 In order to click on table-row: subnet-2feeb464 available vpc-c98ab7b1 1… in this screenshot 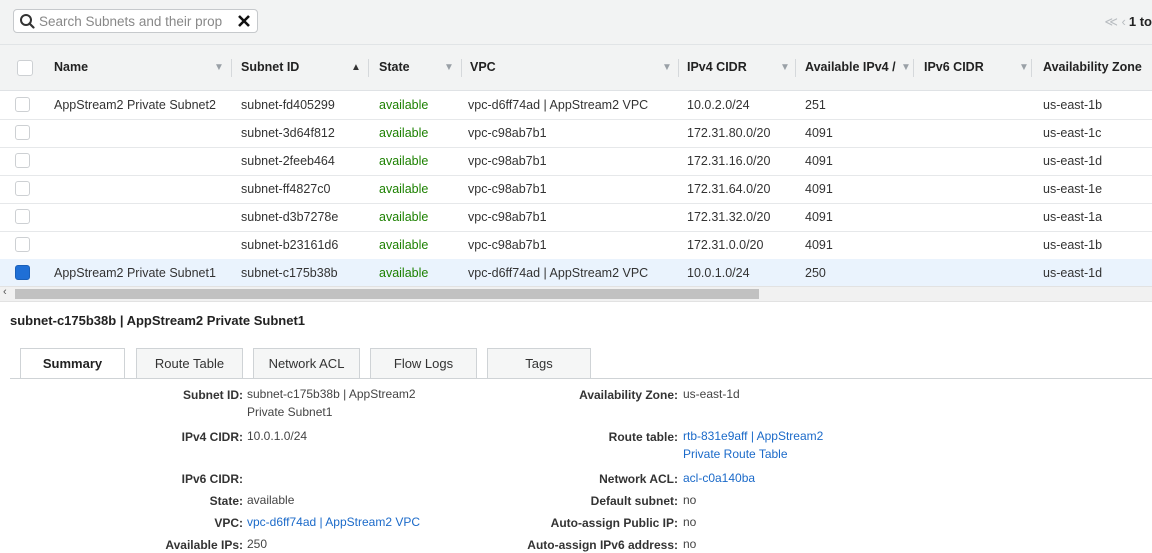, I will do `click(576, 161)`.